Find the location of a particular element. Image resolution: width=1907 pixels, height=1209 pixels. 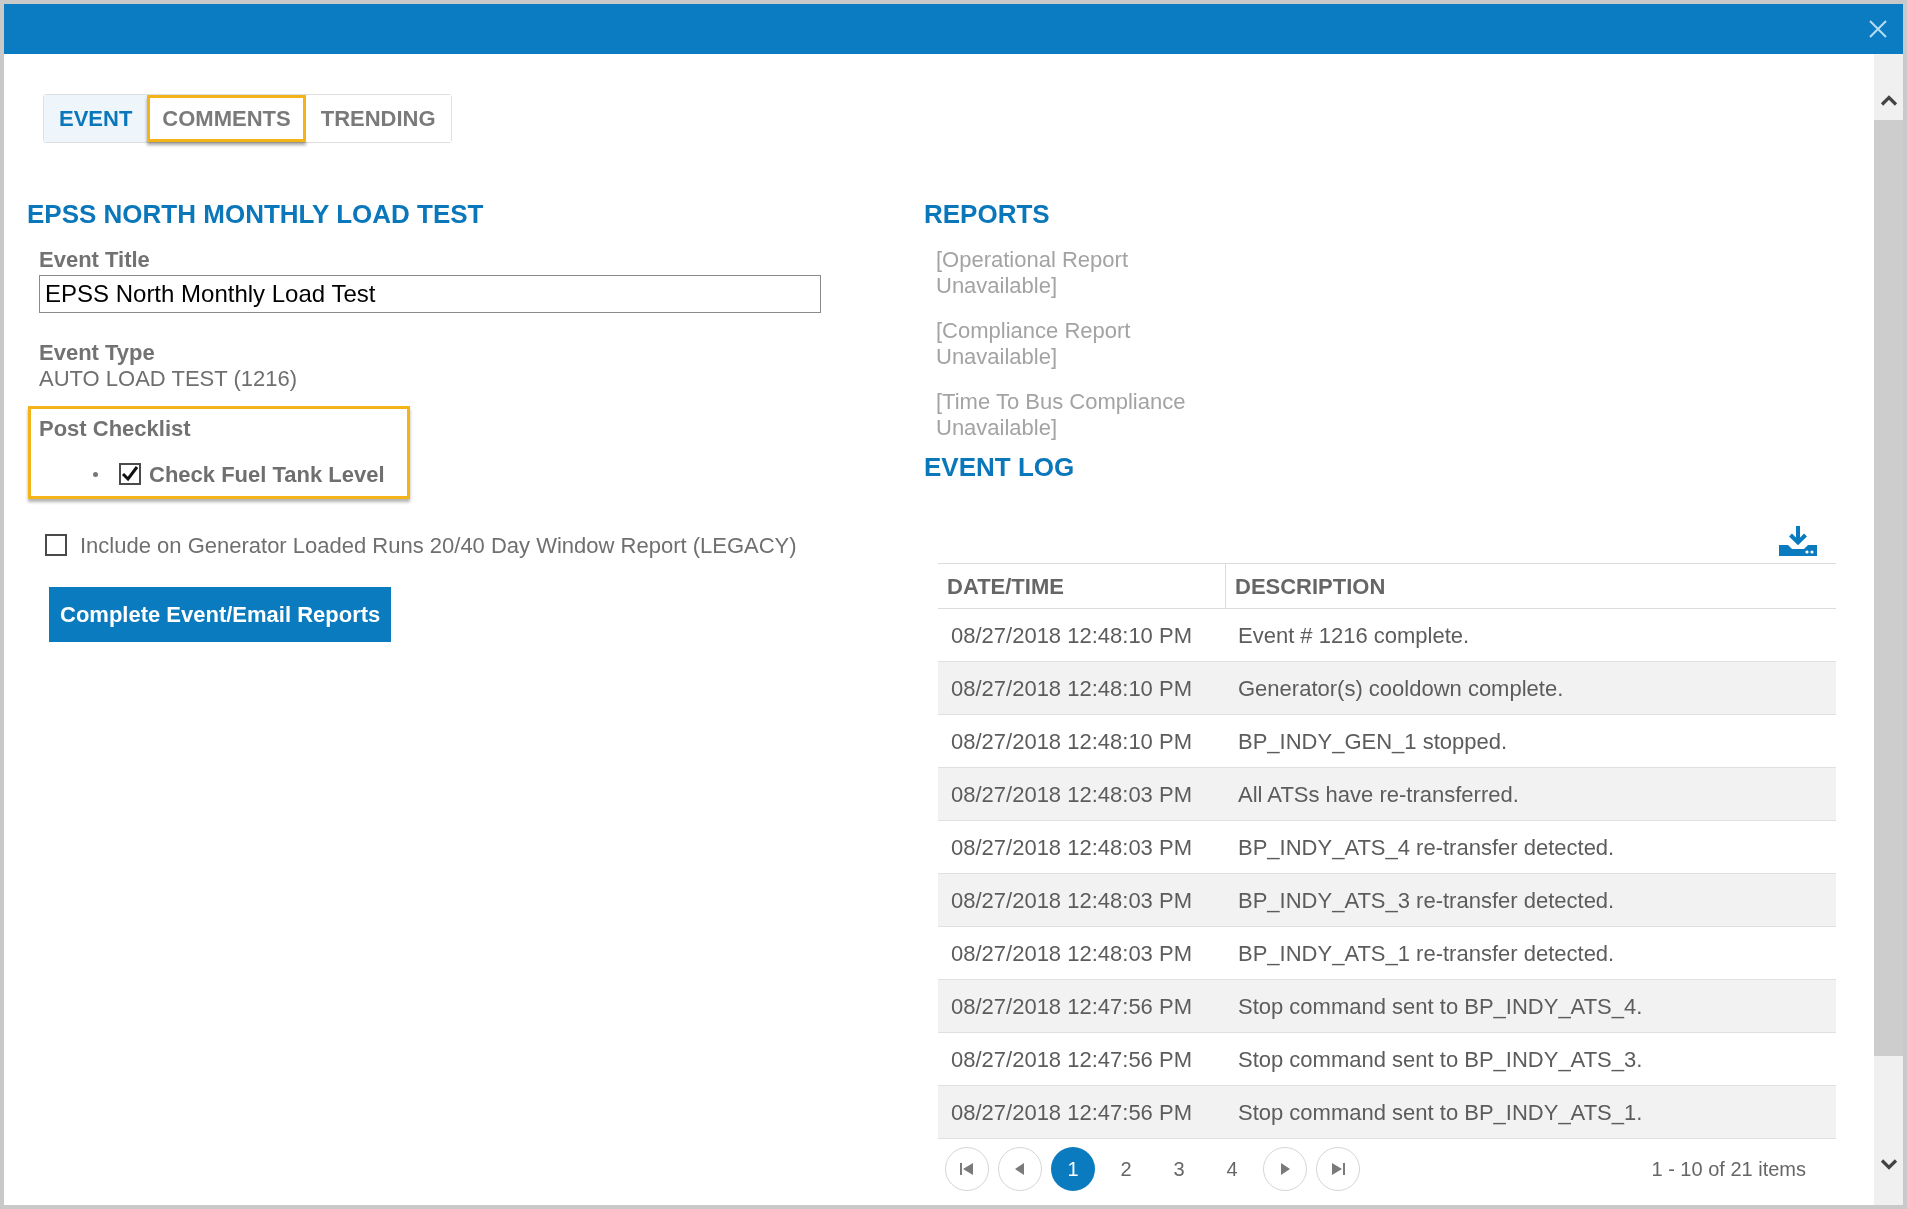

previous-page-icon is located at coordinates (1020, 1169).